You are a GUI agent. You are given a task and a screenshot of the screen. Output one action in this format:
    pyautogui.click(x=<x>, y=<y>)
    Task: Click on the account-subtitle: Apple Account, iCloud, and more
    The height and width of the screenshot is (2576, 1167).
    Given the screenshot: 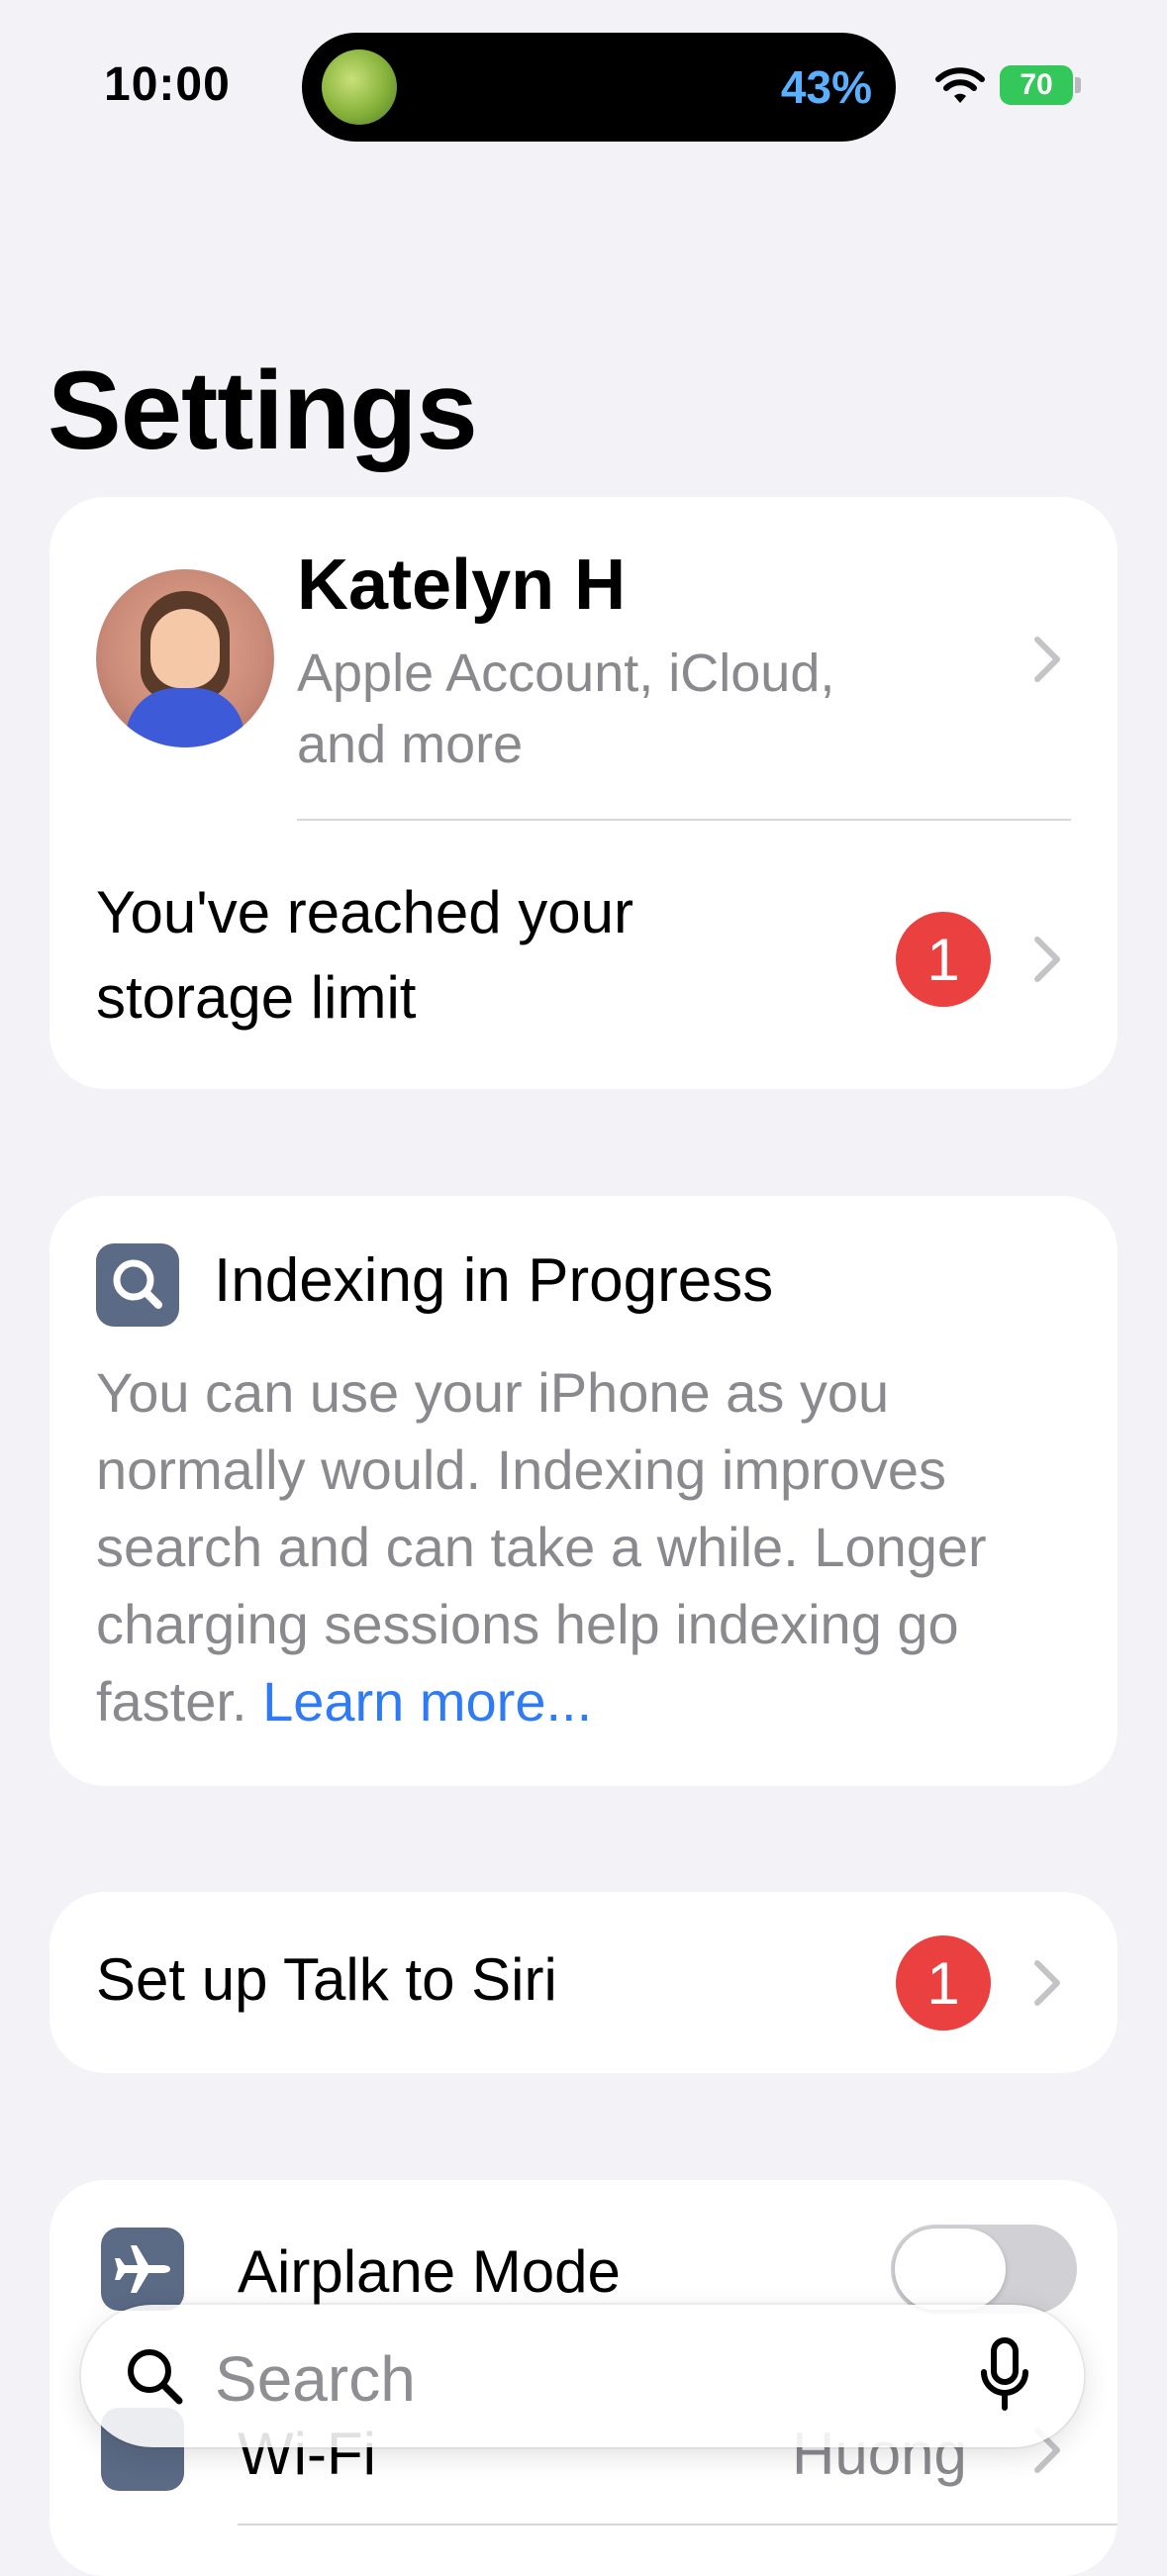 What is the action you would take?
    pyautogui.click(x=566, y=709)
    